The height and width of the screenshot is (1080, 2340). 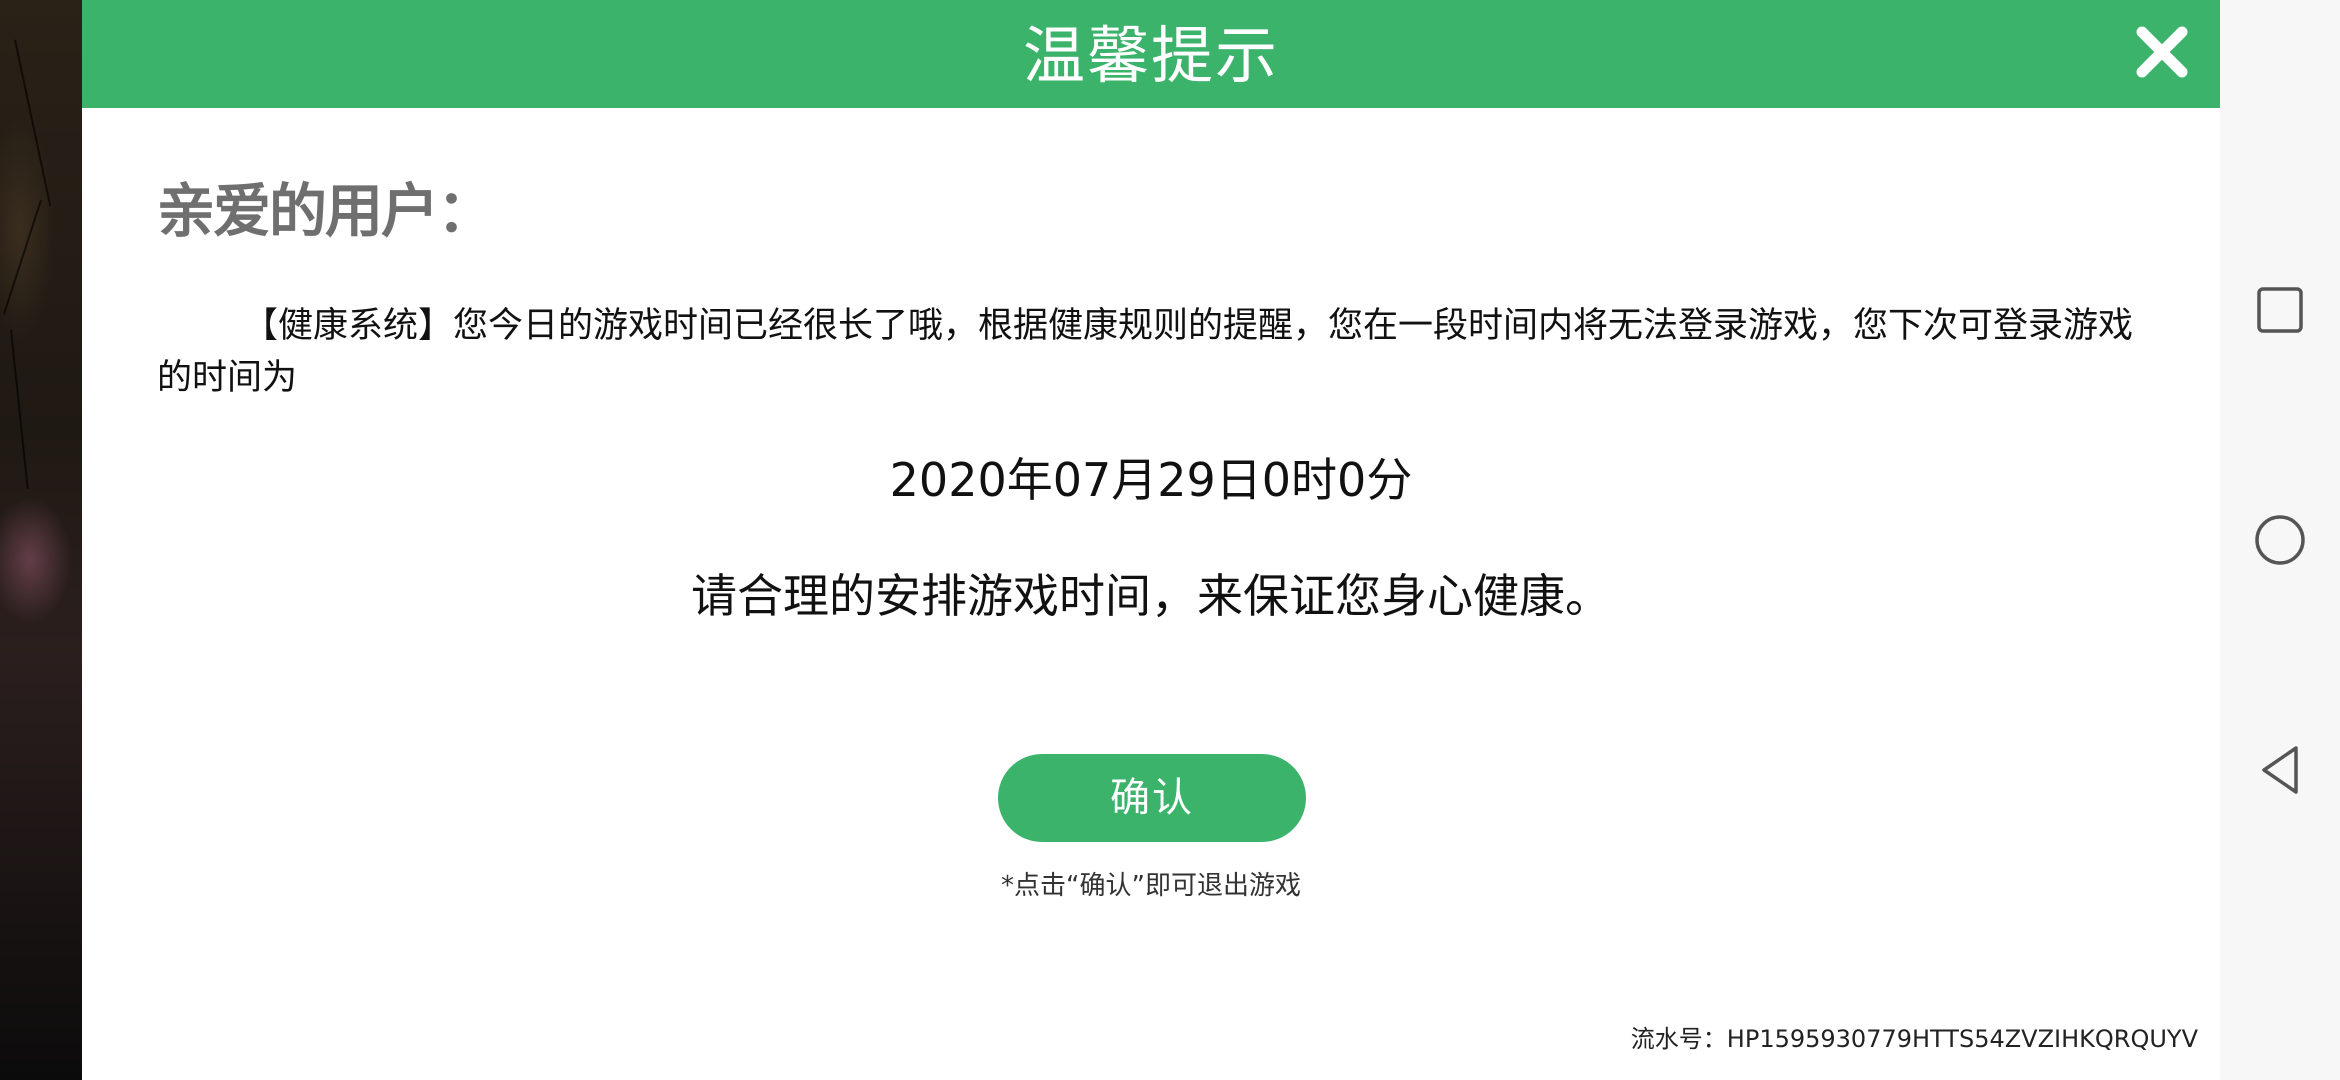 What do you see at coordinates (326, 211) in the screenshot?
I see `greeting-heading: 亲爱的用户：` at bounding box center [326, 211].